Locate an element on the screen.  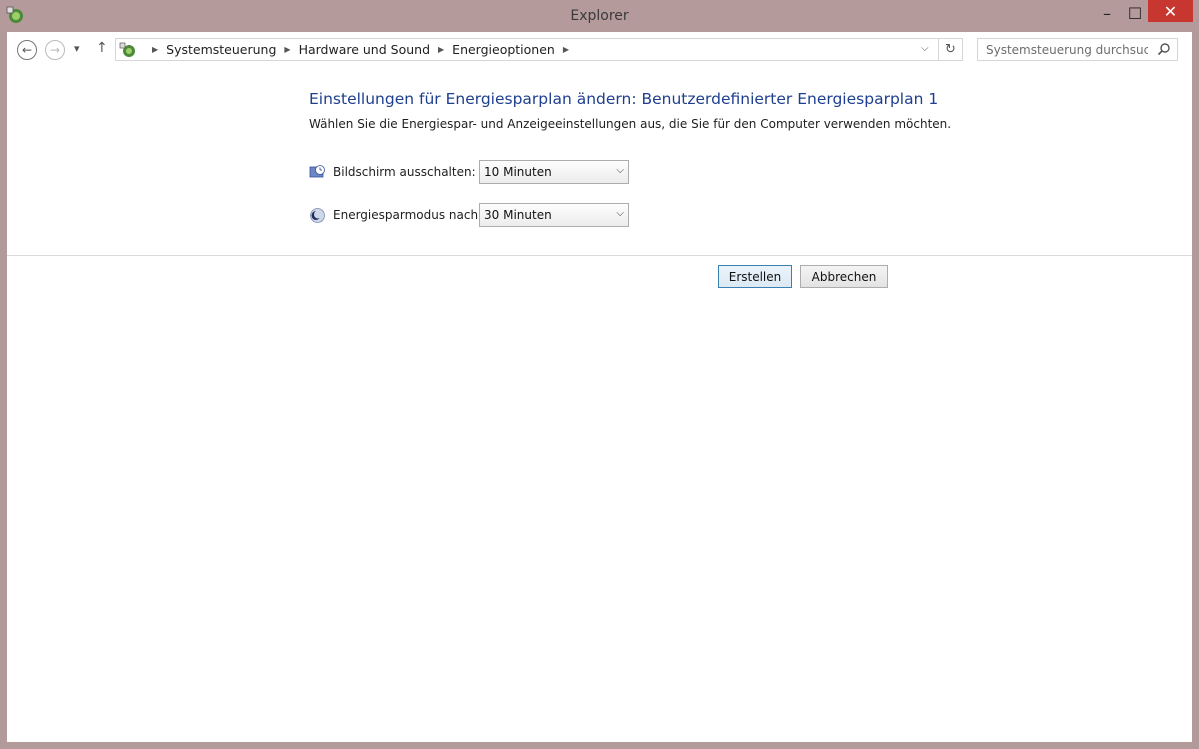
setting-row-display: Bildschirm ausschalten: 10 Minuten ⌵ is located at coordinates (469, 172).